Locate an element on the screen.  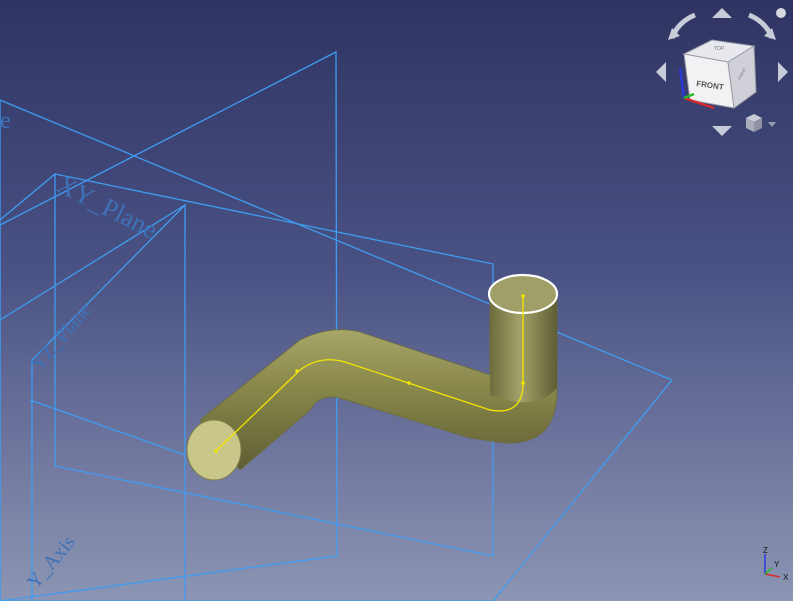
triad-y-label: Y is located at coordinates (777, 564).